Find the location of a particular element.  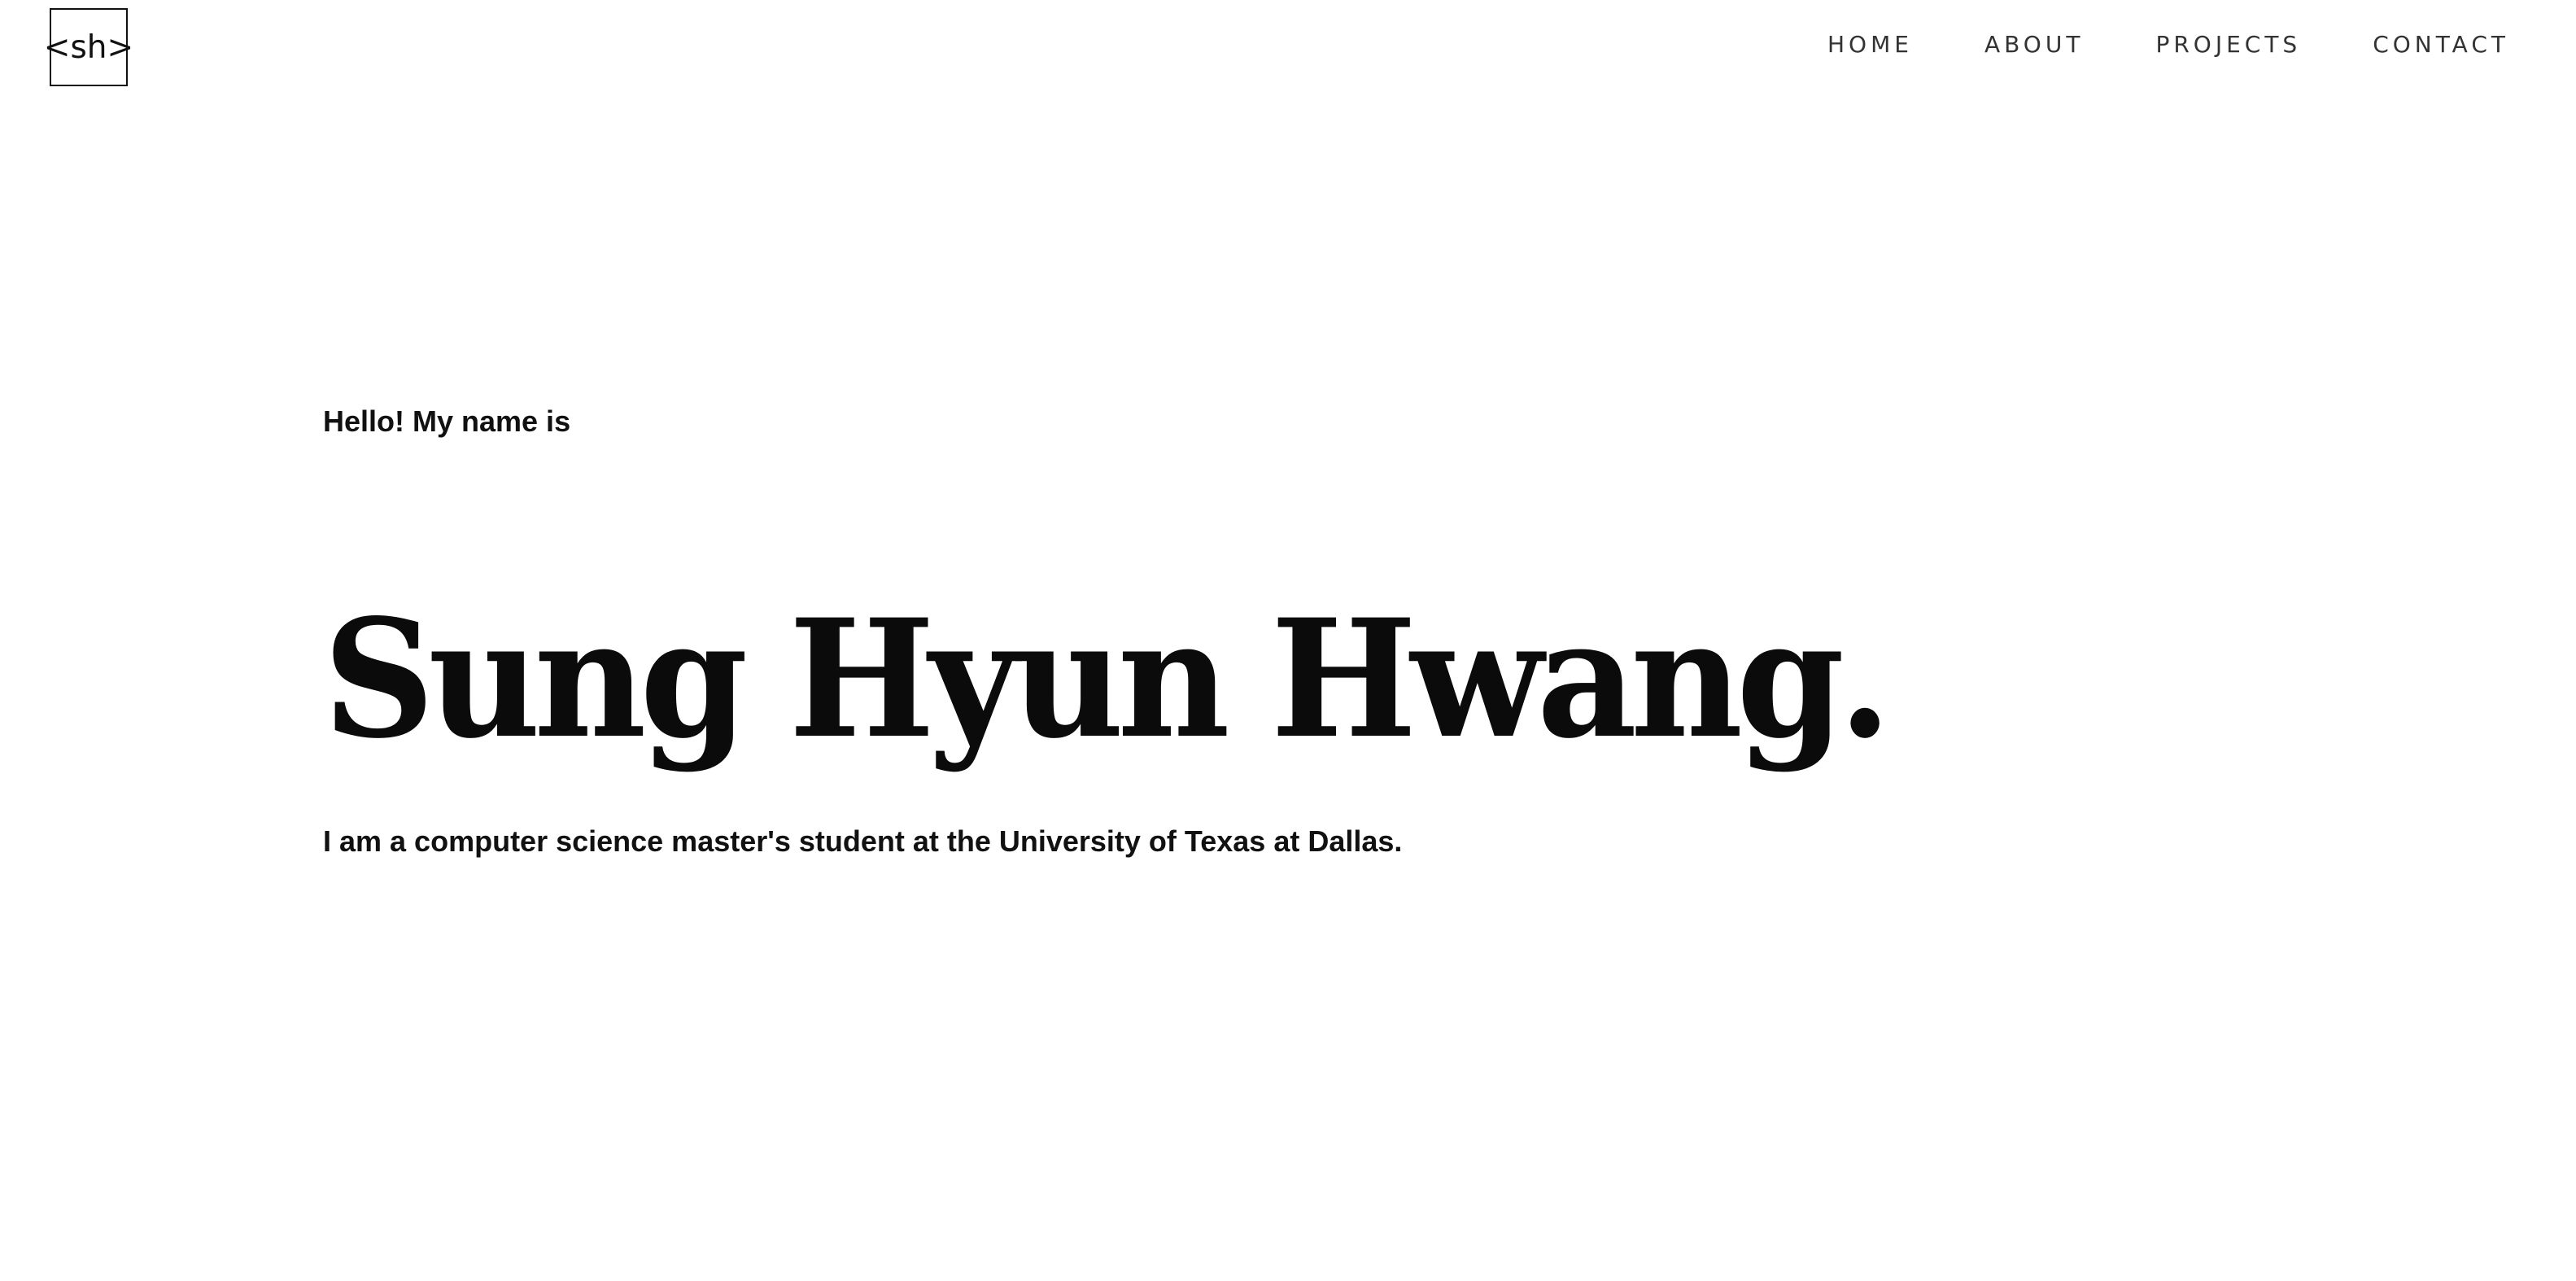

nav-link-contact: CONTACT is located at coordinates (2441, 44).